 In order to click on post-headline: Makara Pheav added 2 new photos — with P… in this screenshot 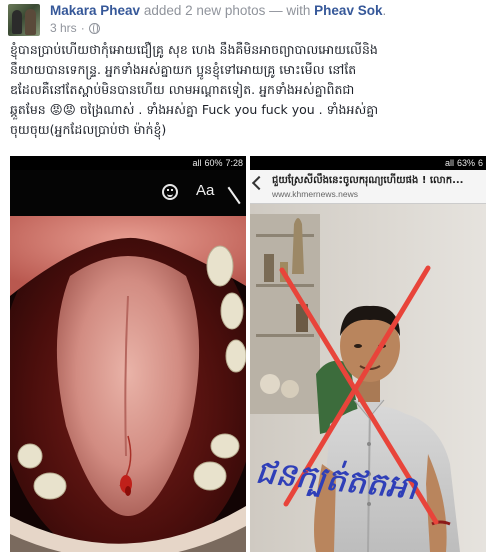, I will do `click(218, 10)`.